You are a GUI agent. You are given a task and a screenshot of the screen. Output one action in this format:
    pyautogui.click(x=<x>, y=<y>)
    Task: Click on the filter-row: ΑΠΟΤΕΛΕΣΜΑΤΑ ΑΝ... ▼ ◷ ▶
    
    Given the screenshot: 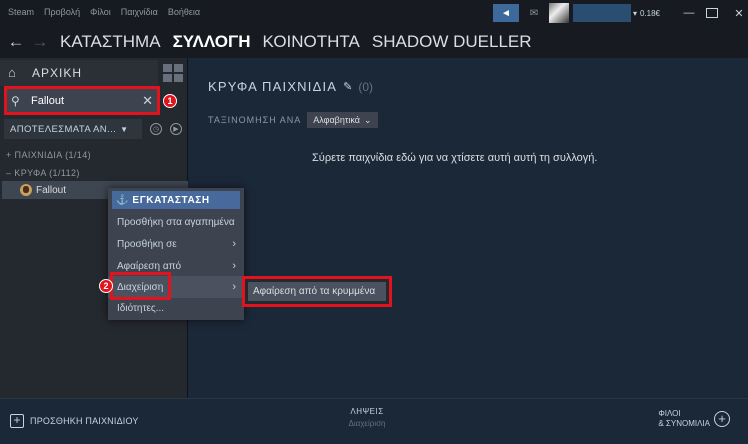 What is the action you would take?
    pyautogui.click(x=94, y=129)
    